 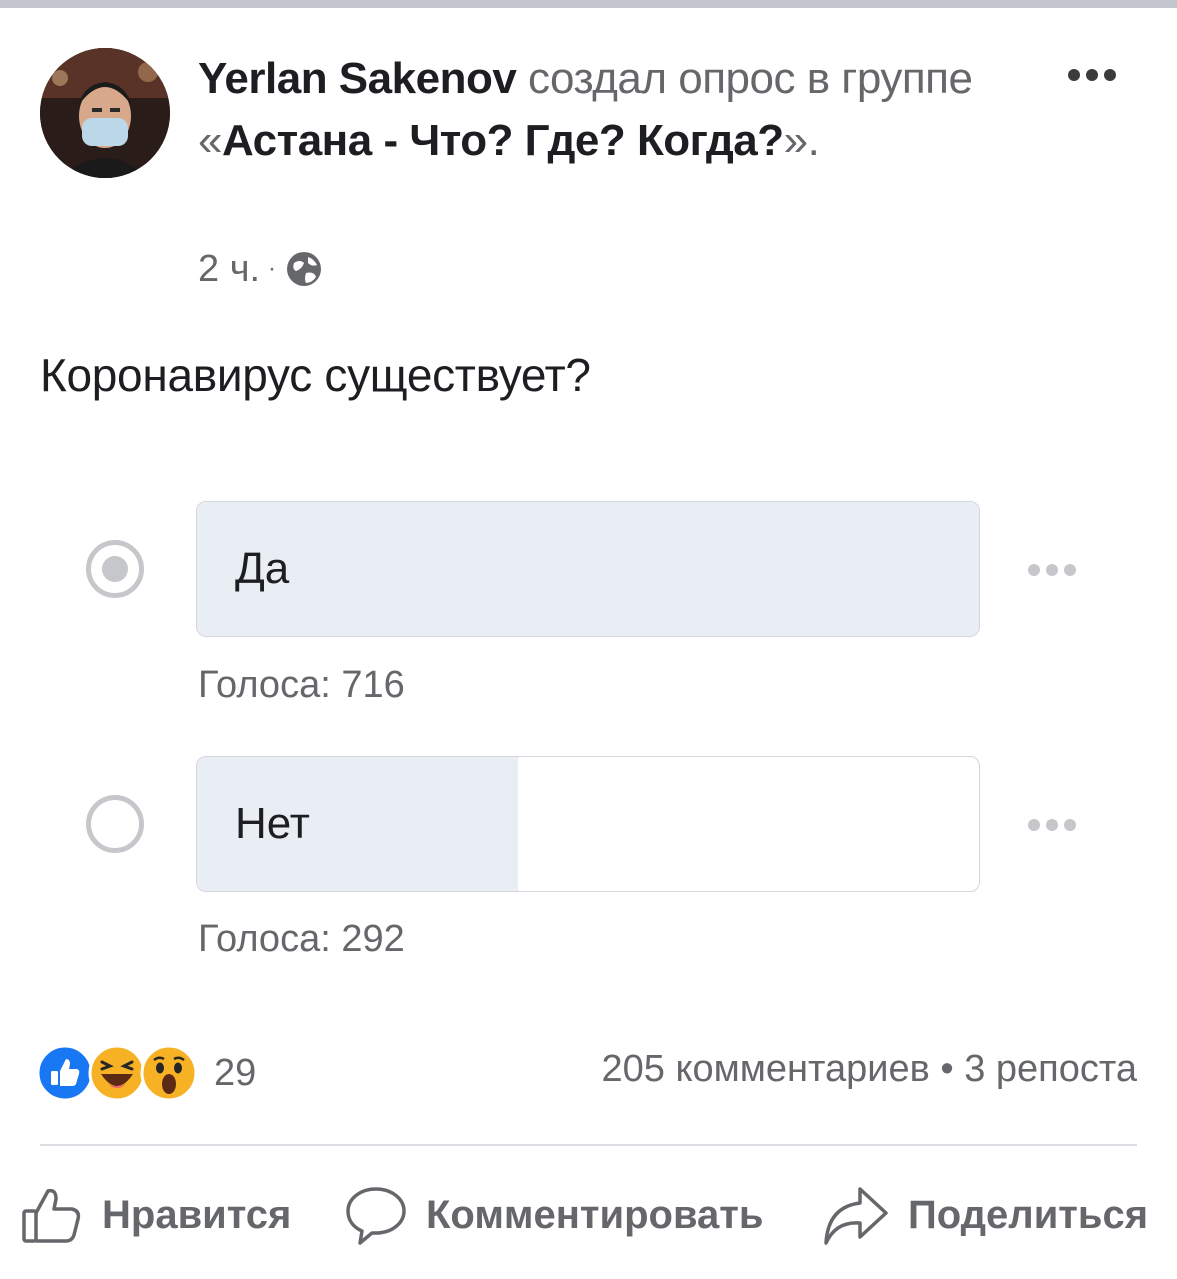 What do you see at coordinates (1052, 570) in the screenshot?
I see `poll-option-yes-more-icon` at bounding box center [1052, 570].